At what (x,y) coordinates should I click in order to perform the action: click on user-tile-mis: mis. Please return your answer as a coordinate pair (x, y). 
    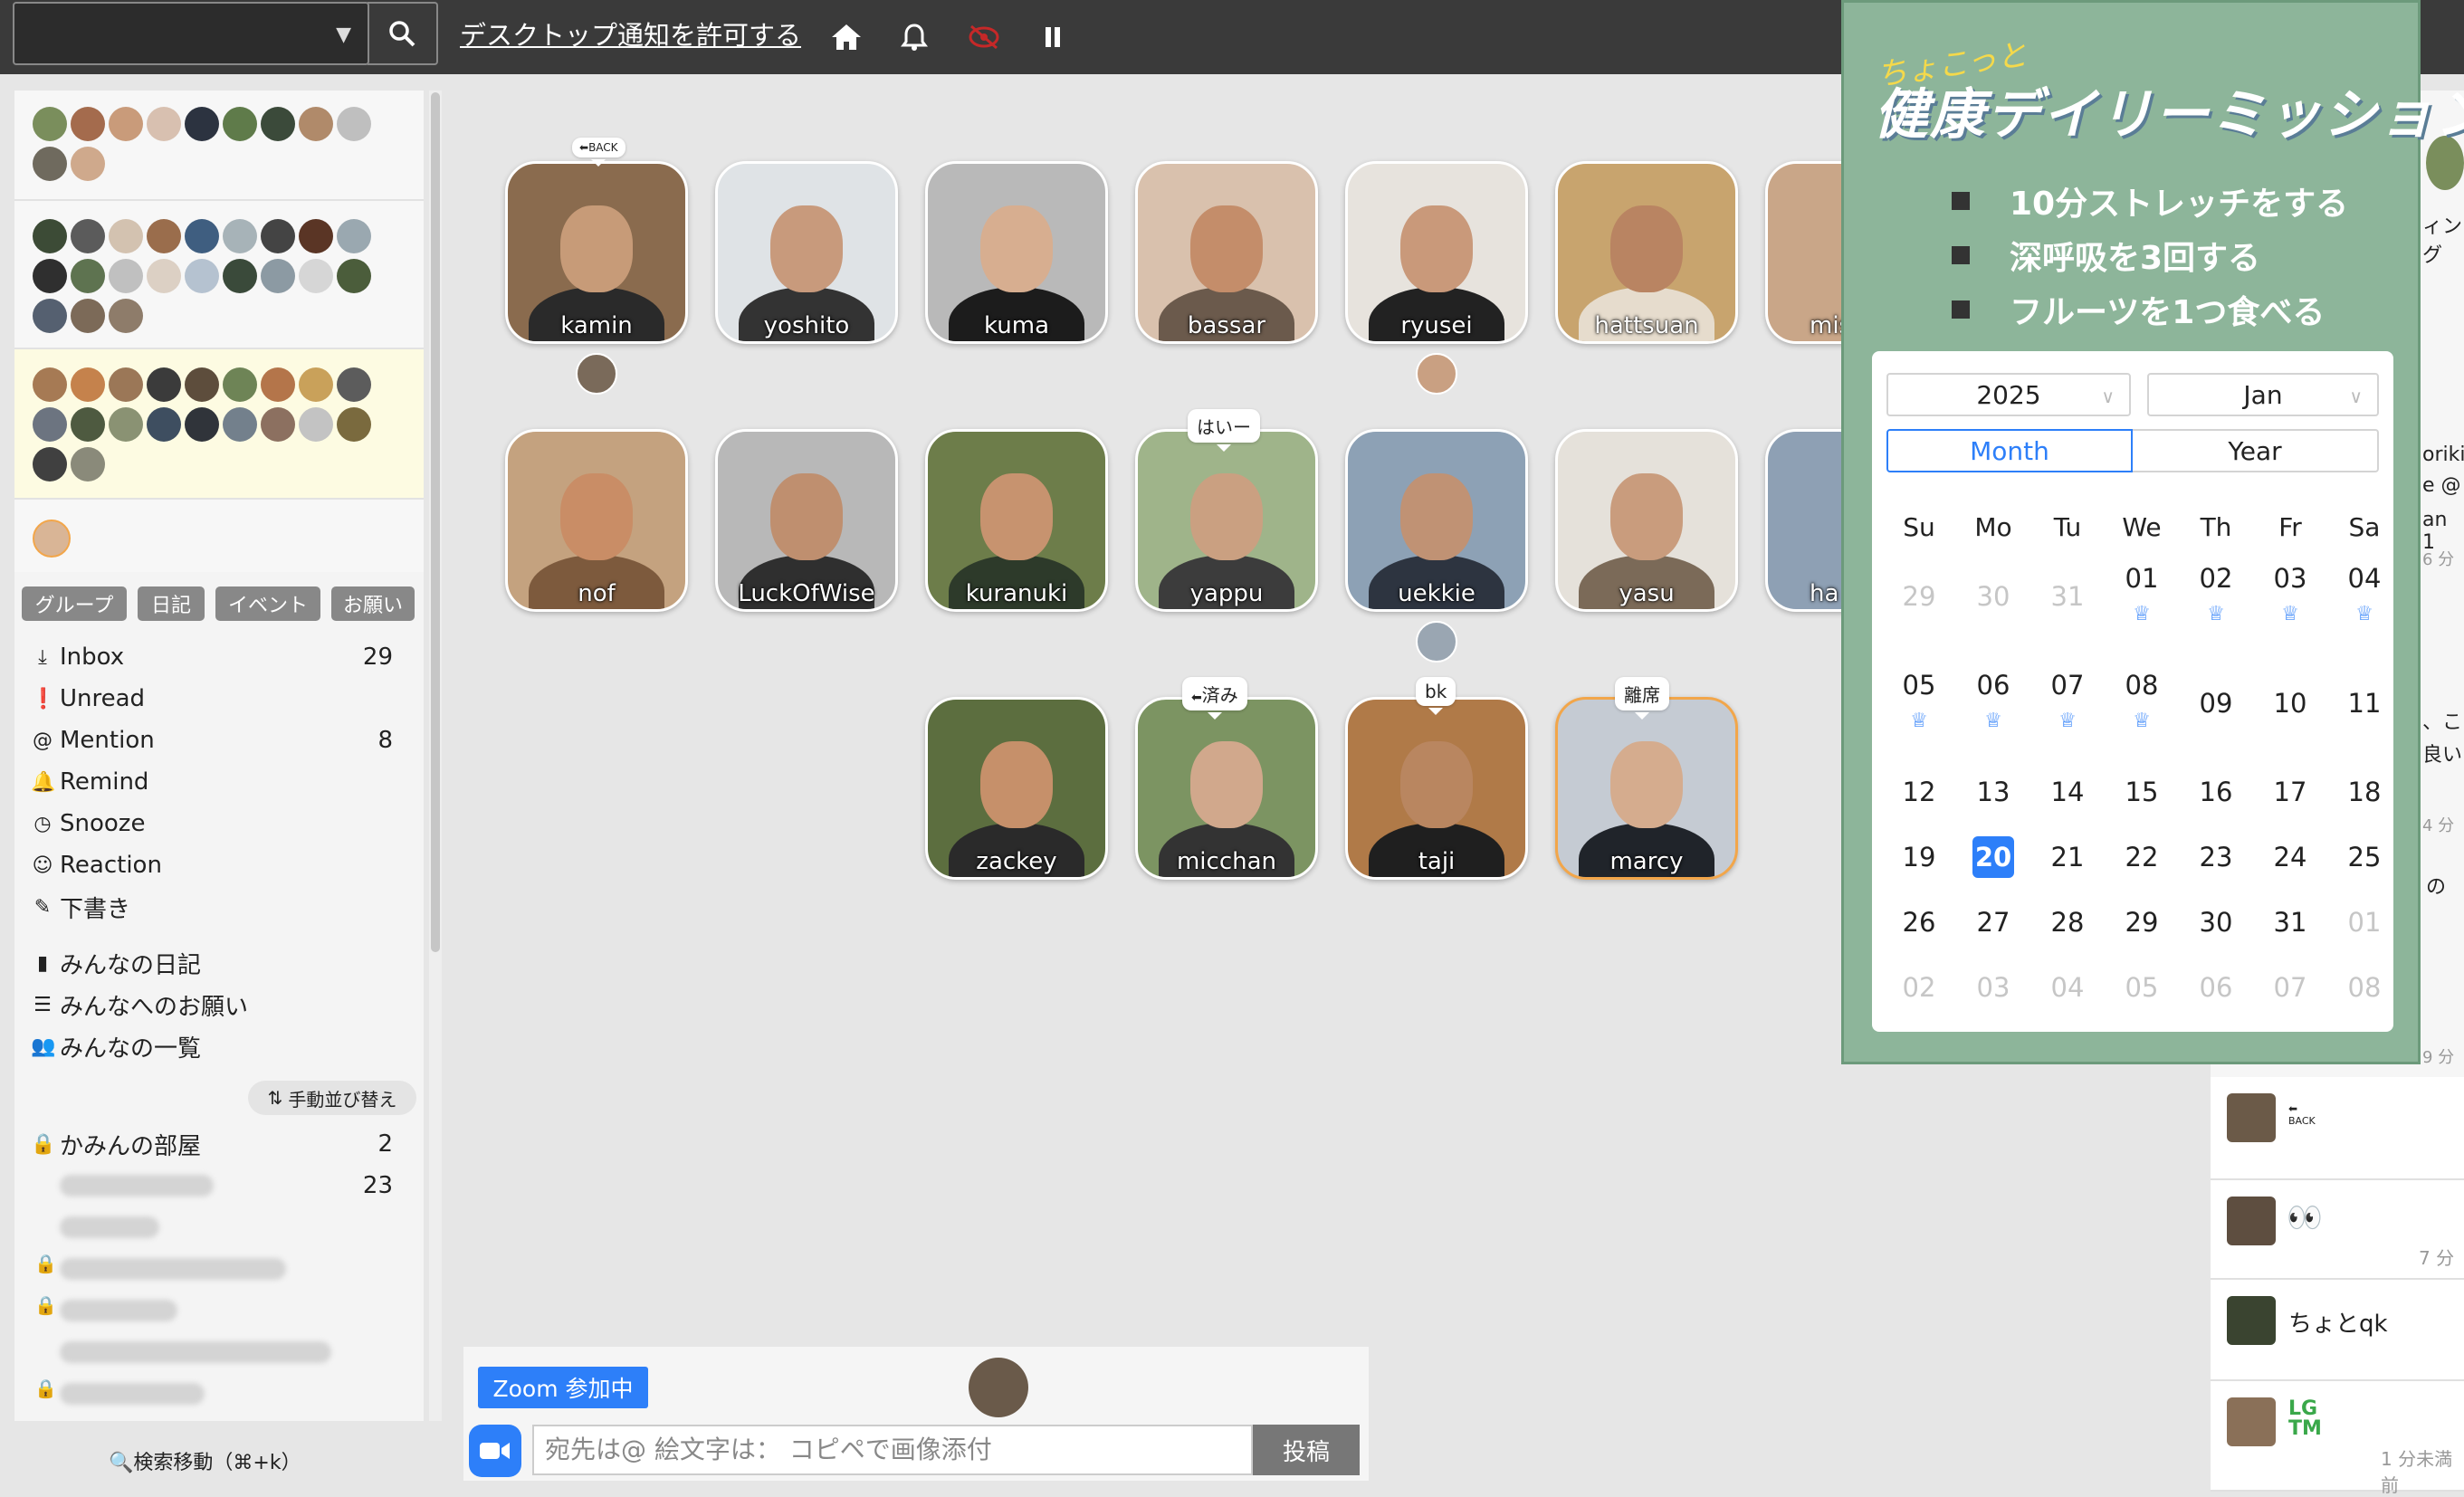
    Looking at the image, I should click on (1807, 252).